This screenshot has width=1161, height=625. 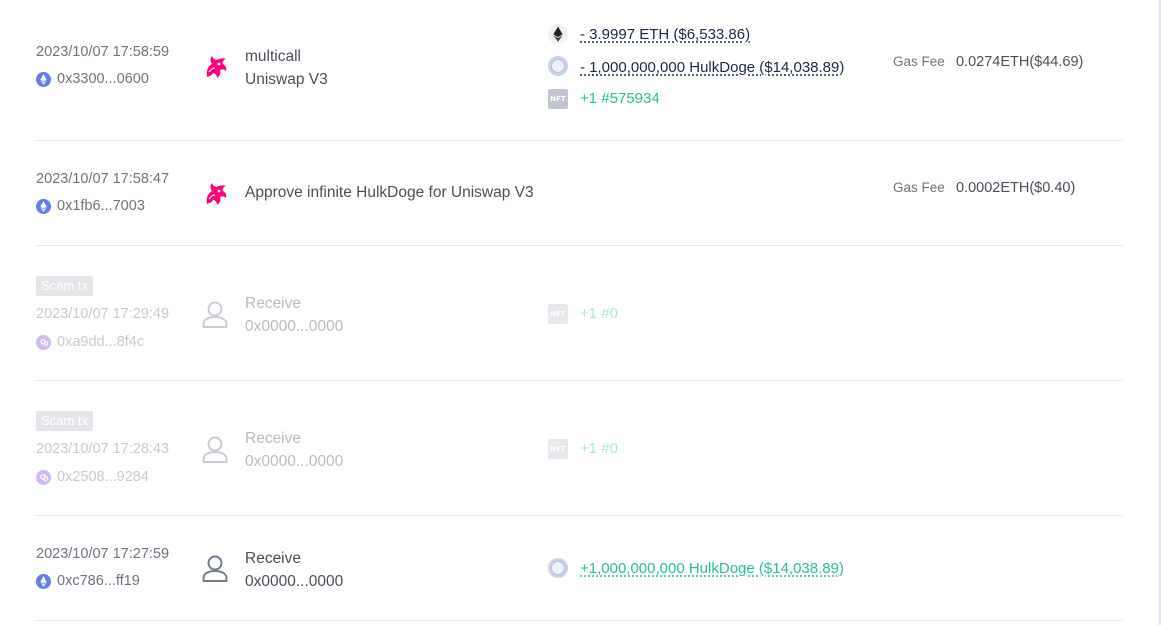 I want to click on tx-hash-link: 0xc786...ff19, so click(x=88, y=581).